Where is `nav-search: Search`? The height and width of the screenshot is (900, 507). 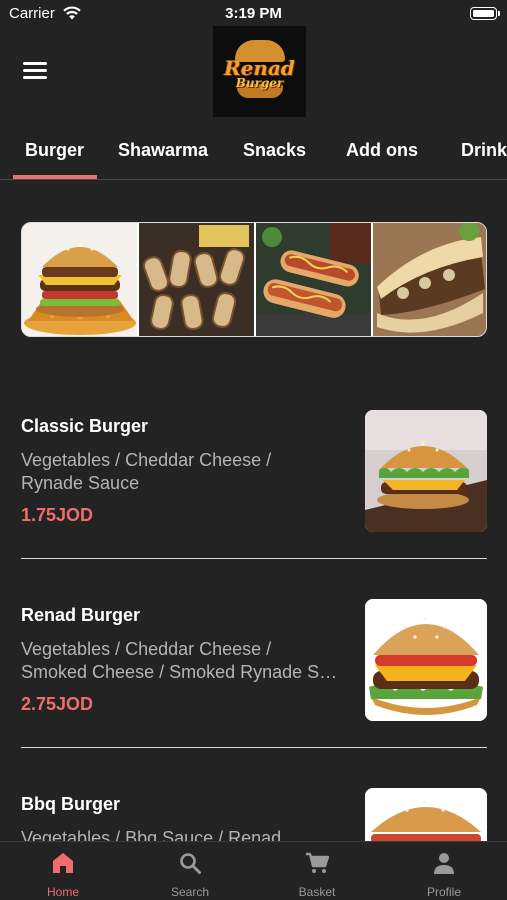 nav-search: Search is located at coordinates (190, 871).